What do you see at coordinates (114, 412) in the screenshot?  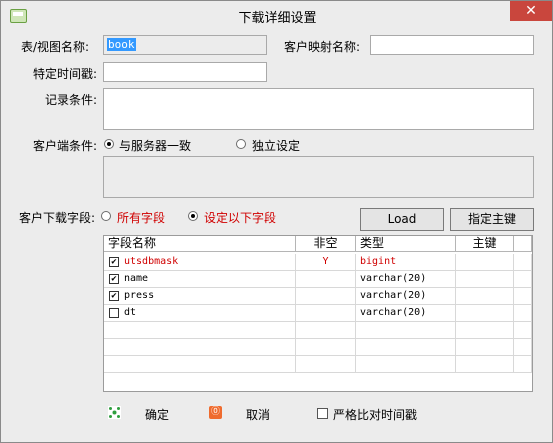 I see `confirm-icon` at bounding box center [114, 412].